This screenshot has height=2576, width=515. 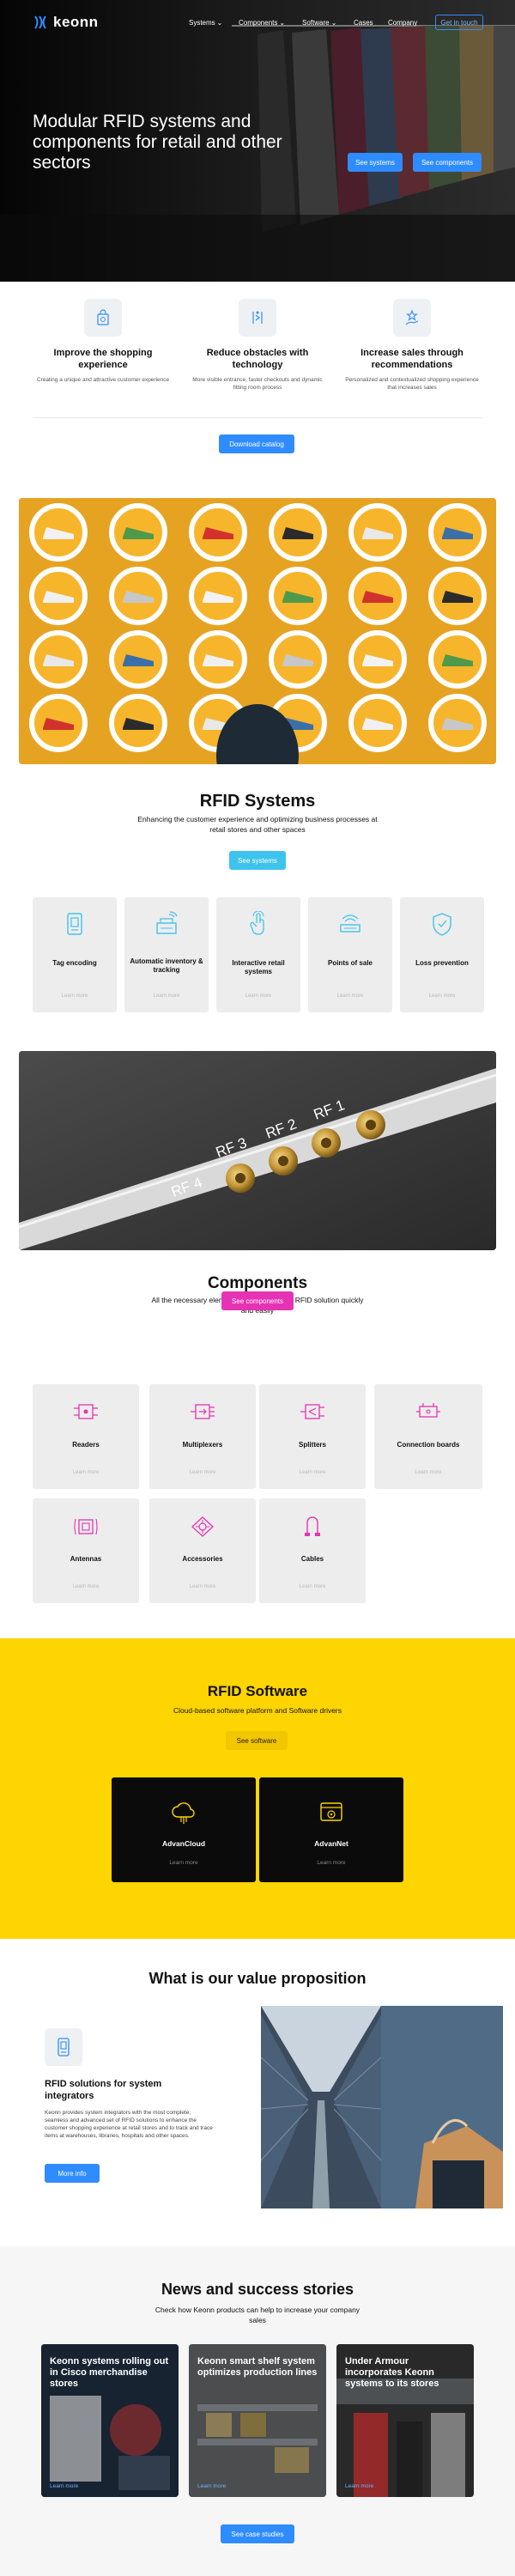 What do you see at coordinates (86, 1550) in the screenshot?
I see `component-card-antennas: Antennas Learn more` at bounding box center [86, 1550].